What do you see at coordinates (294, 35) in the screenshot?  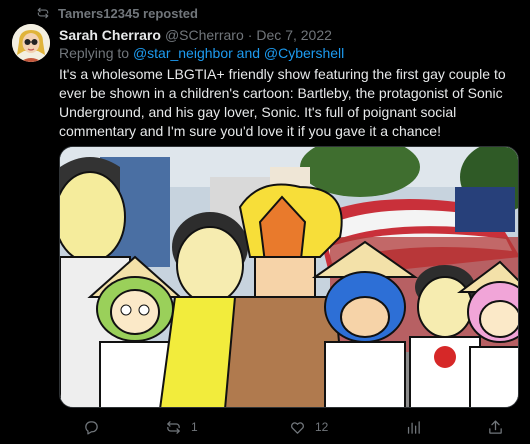 I see `tweet-date: Dec 7, 2022` at bounding box center [294, 35].